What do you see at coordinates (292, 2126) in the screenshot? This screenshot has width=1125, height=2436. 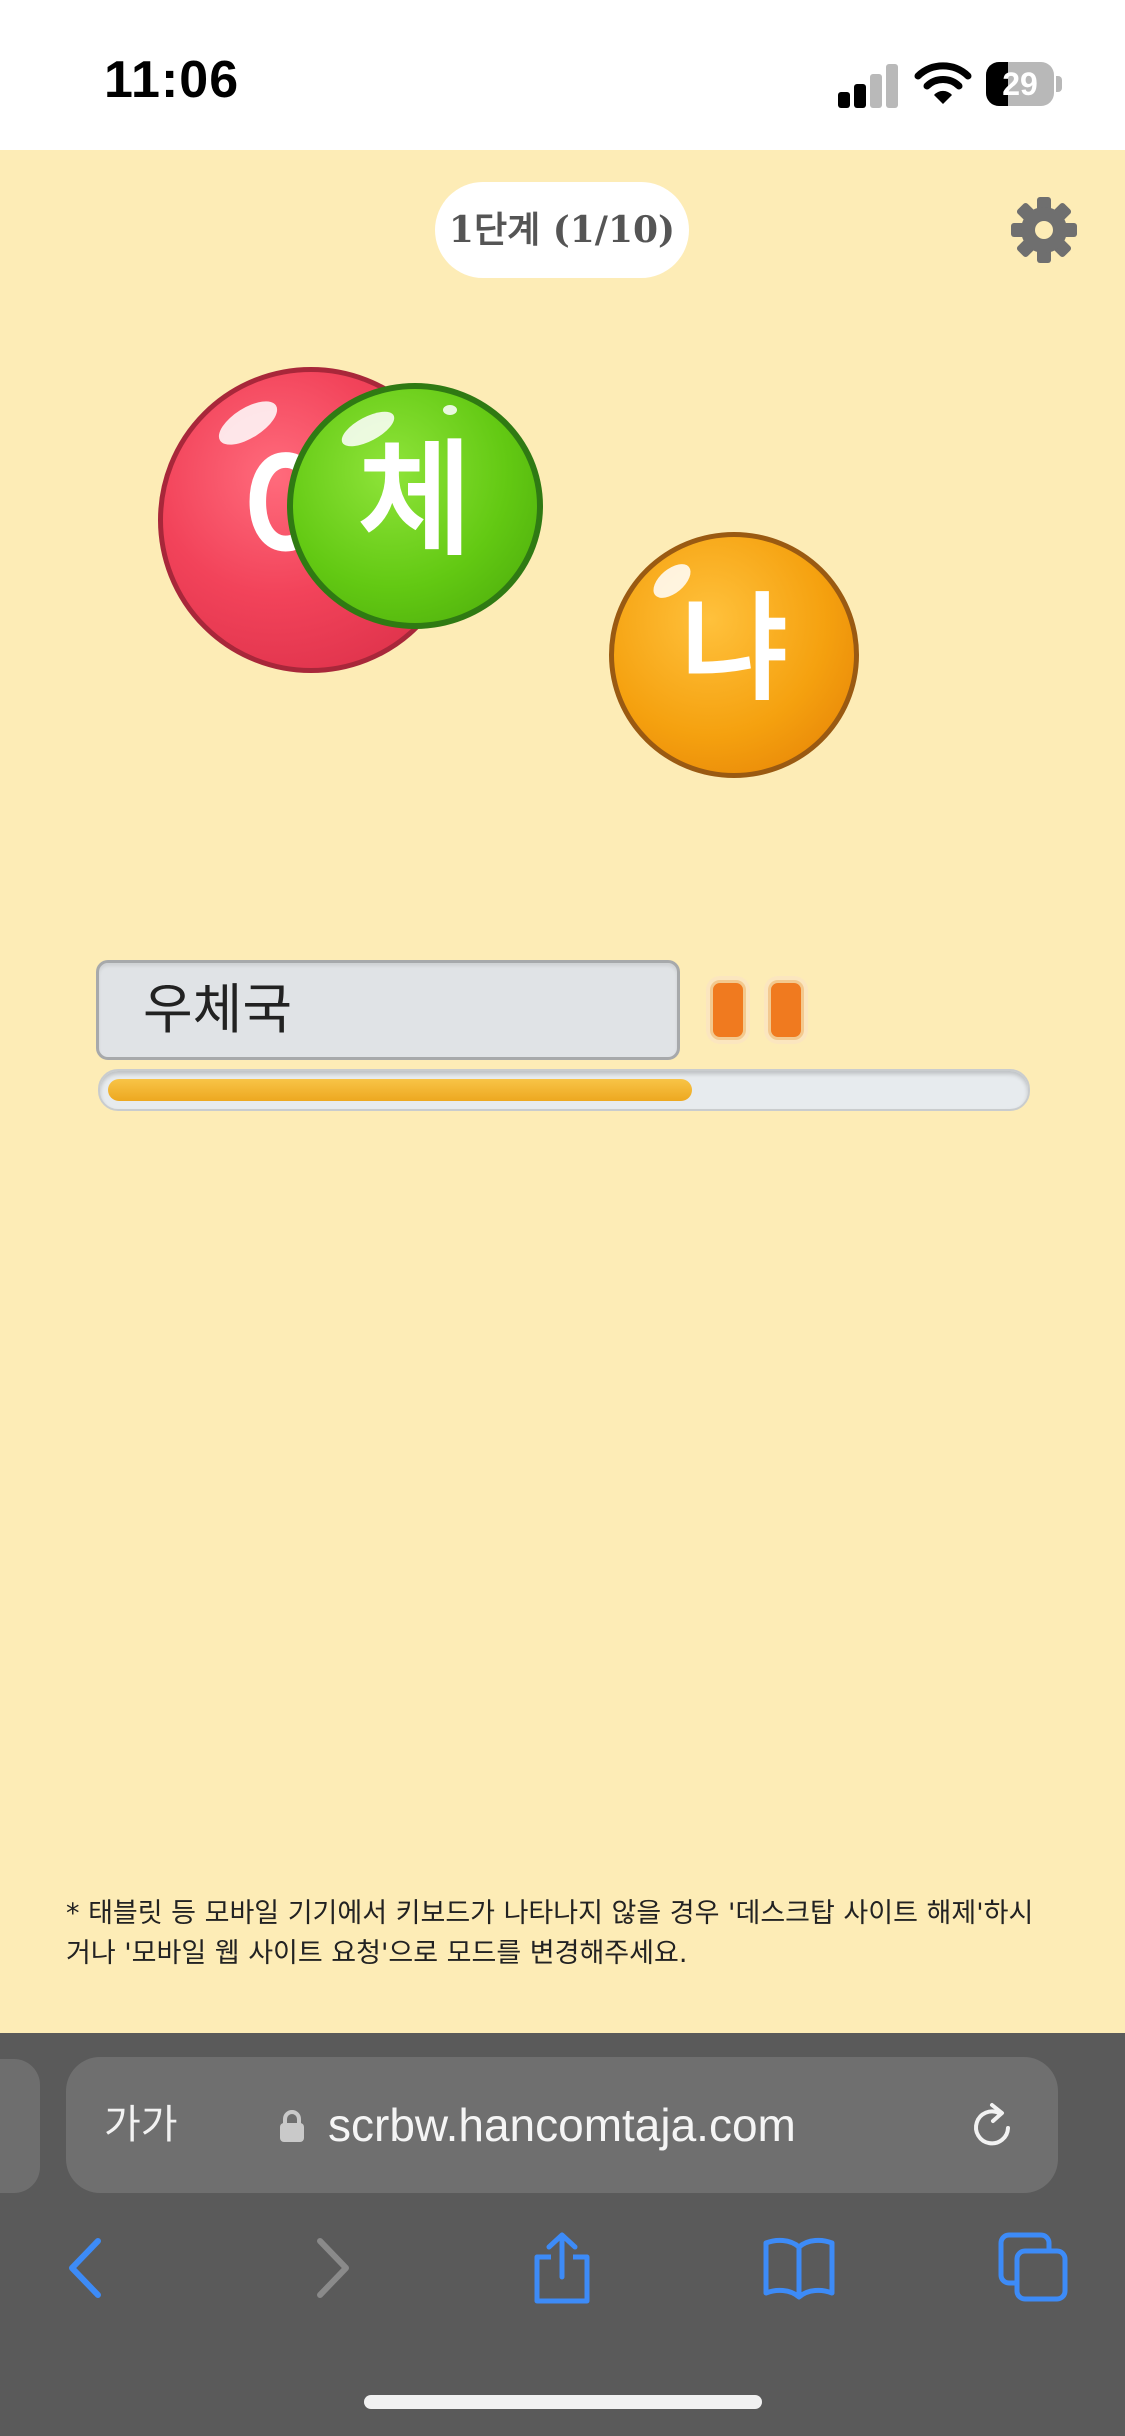 I see `lock-icon` at bounding box center [292, 2126].